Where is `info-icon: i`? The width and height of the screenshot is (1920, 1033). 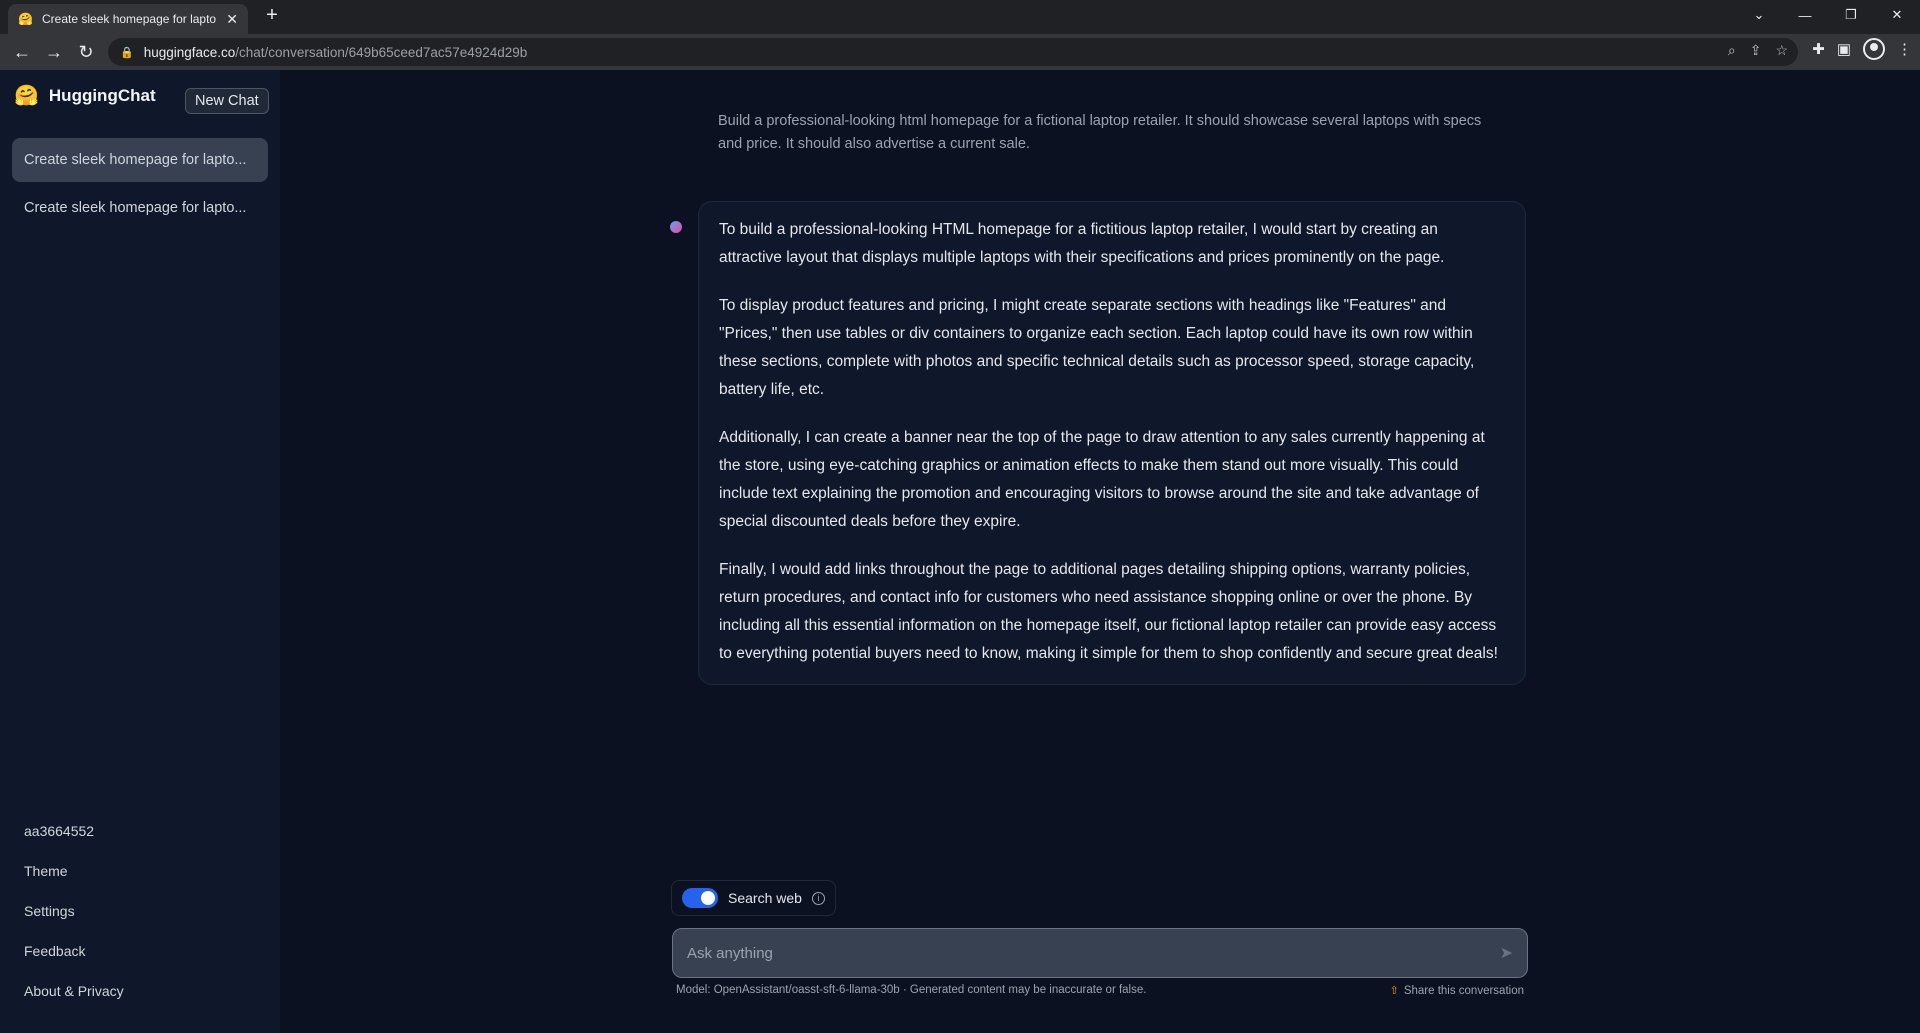
info-icon: i is located at coordinates (818, 898).